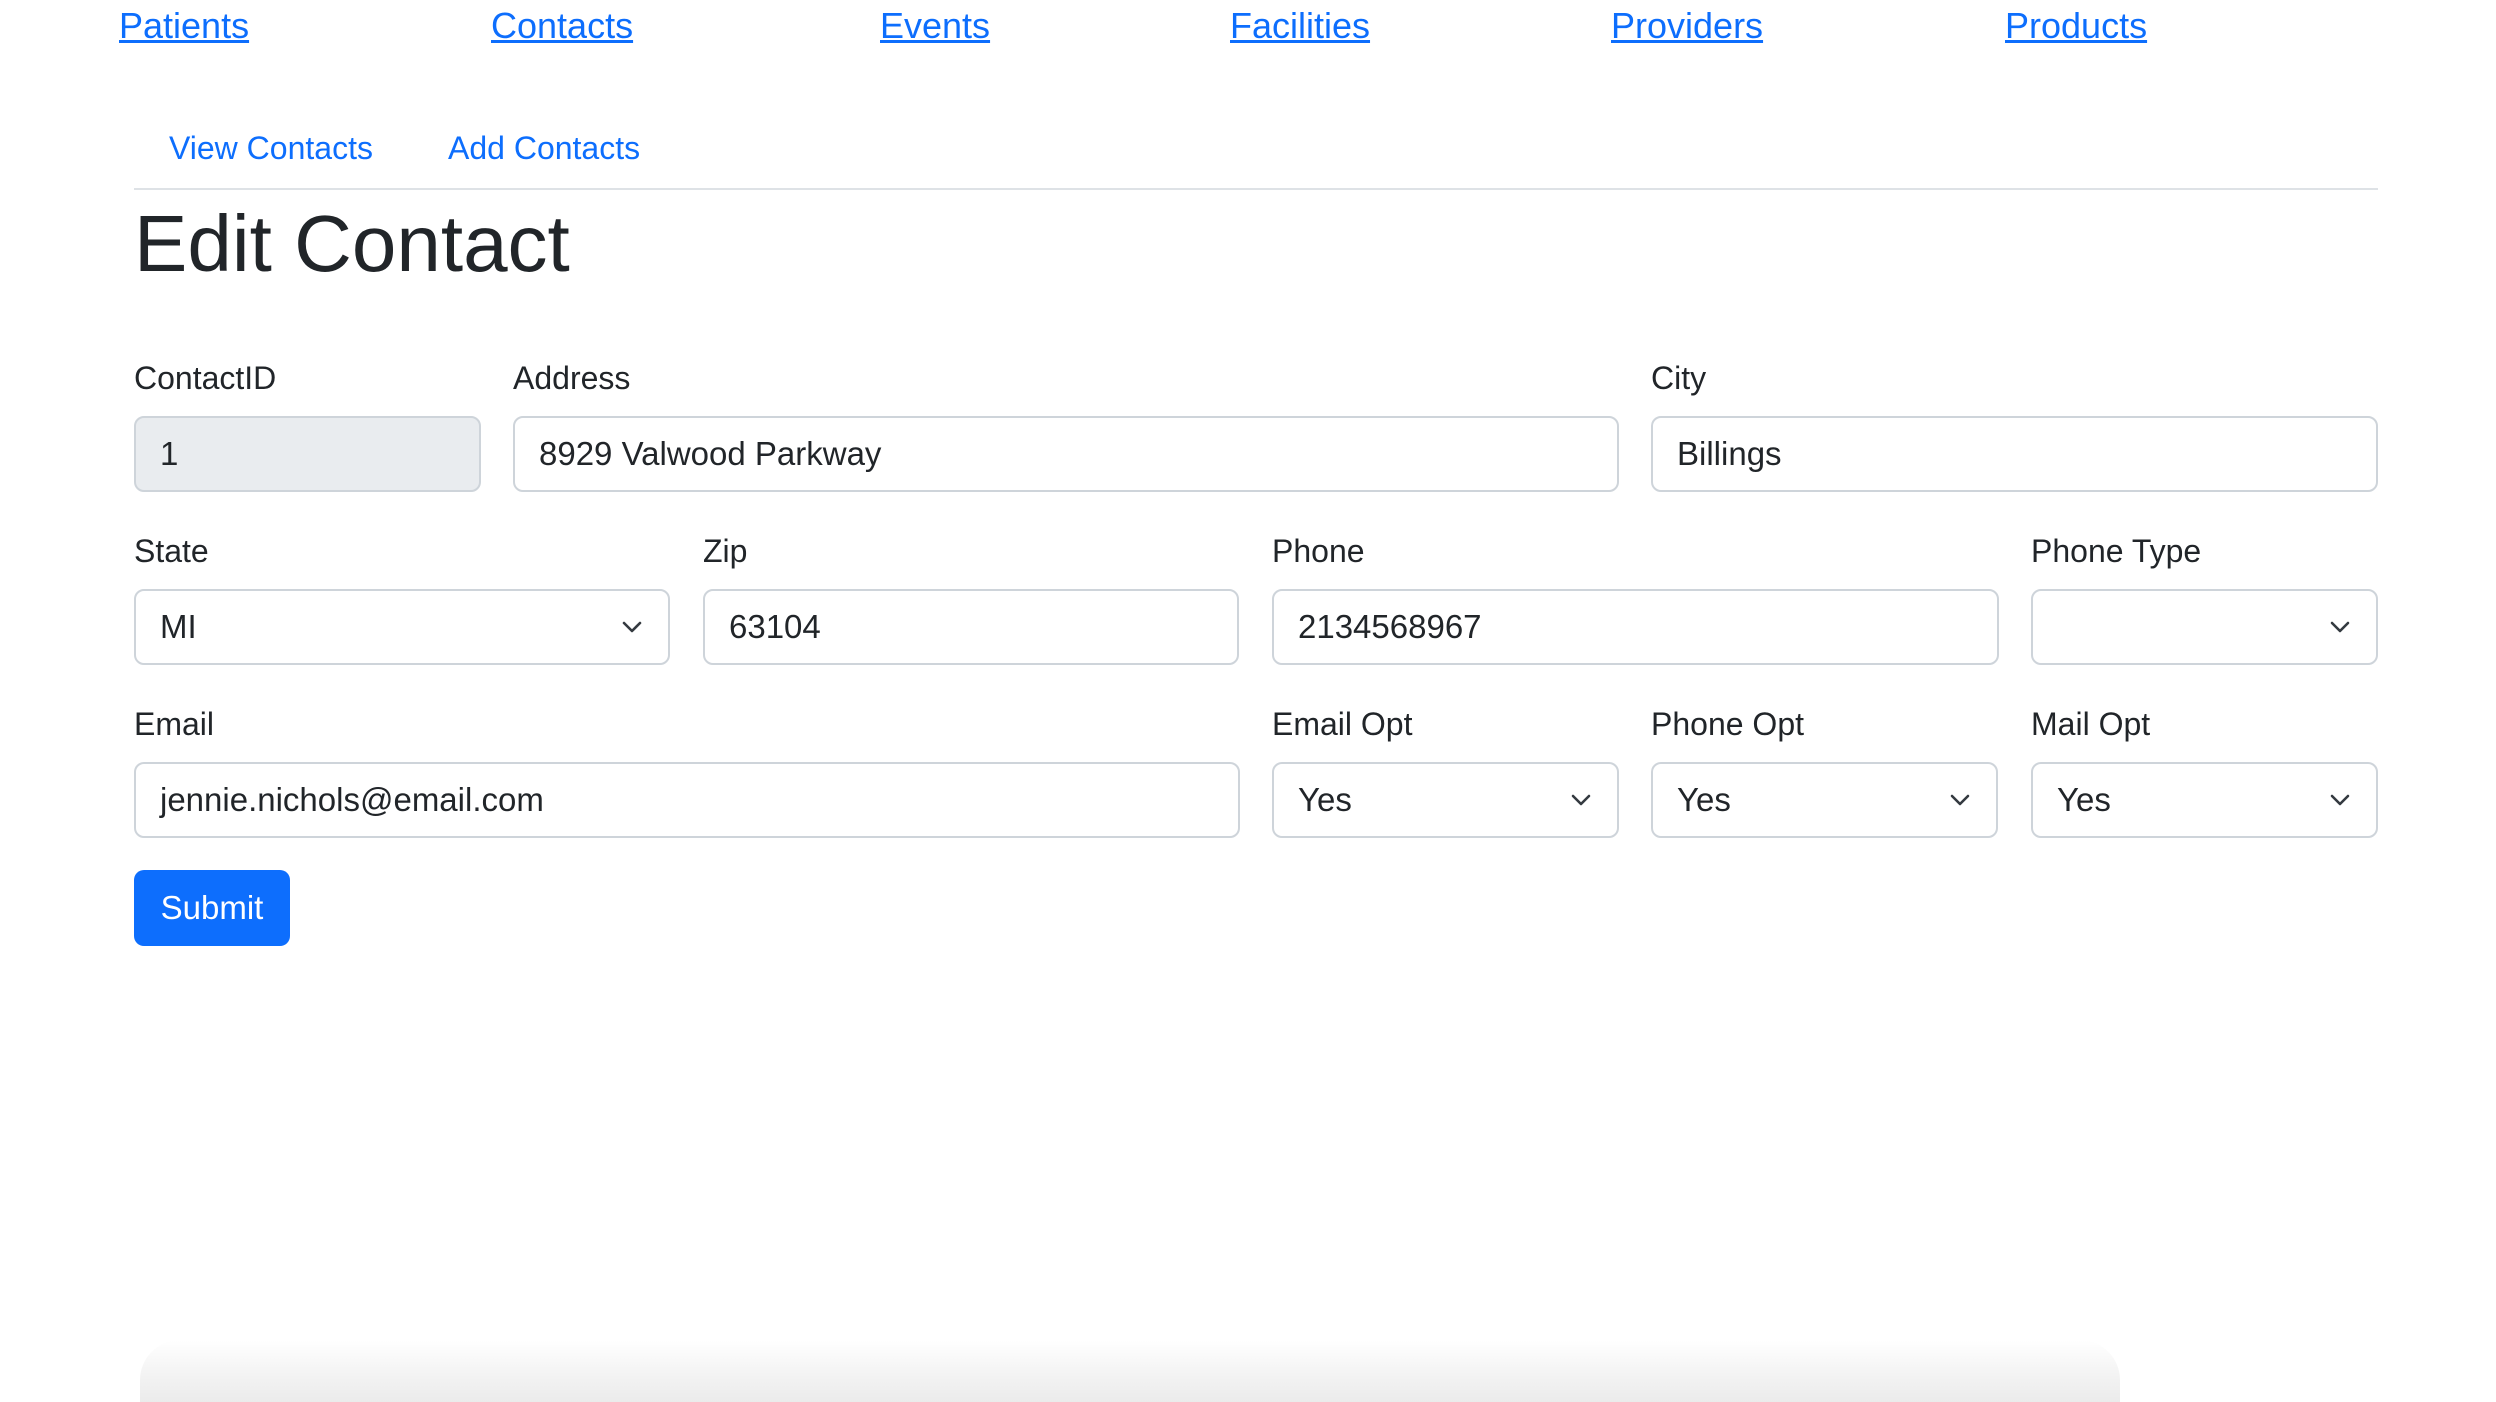 The width and height of the screenshot is (2496, 1402). Describe the element at coordinates (1687, 26) in the screenshot. I see `nav-link-providers: Providers` at that location.